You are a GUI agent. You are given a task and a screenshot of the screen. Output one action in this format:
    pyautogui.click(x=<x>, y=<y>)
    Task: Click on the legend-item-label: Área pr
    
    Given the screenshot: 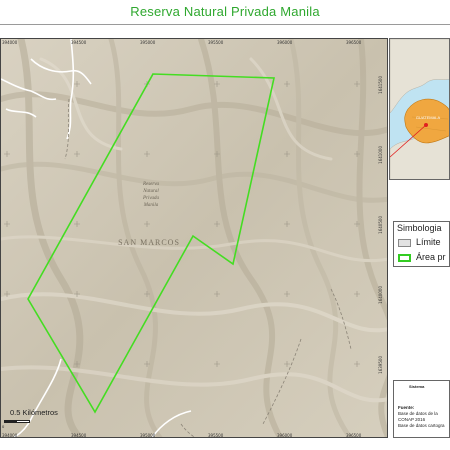 What is the action you would take?
    pyautogui.click(x=431, y=257)
    